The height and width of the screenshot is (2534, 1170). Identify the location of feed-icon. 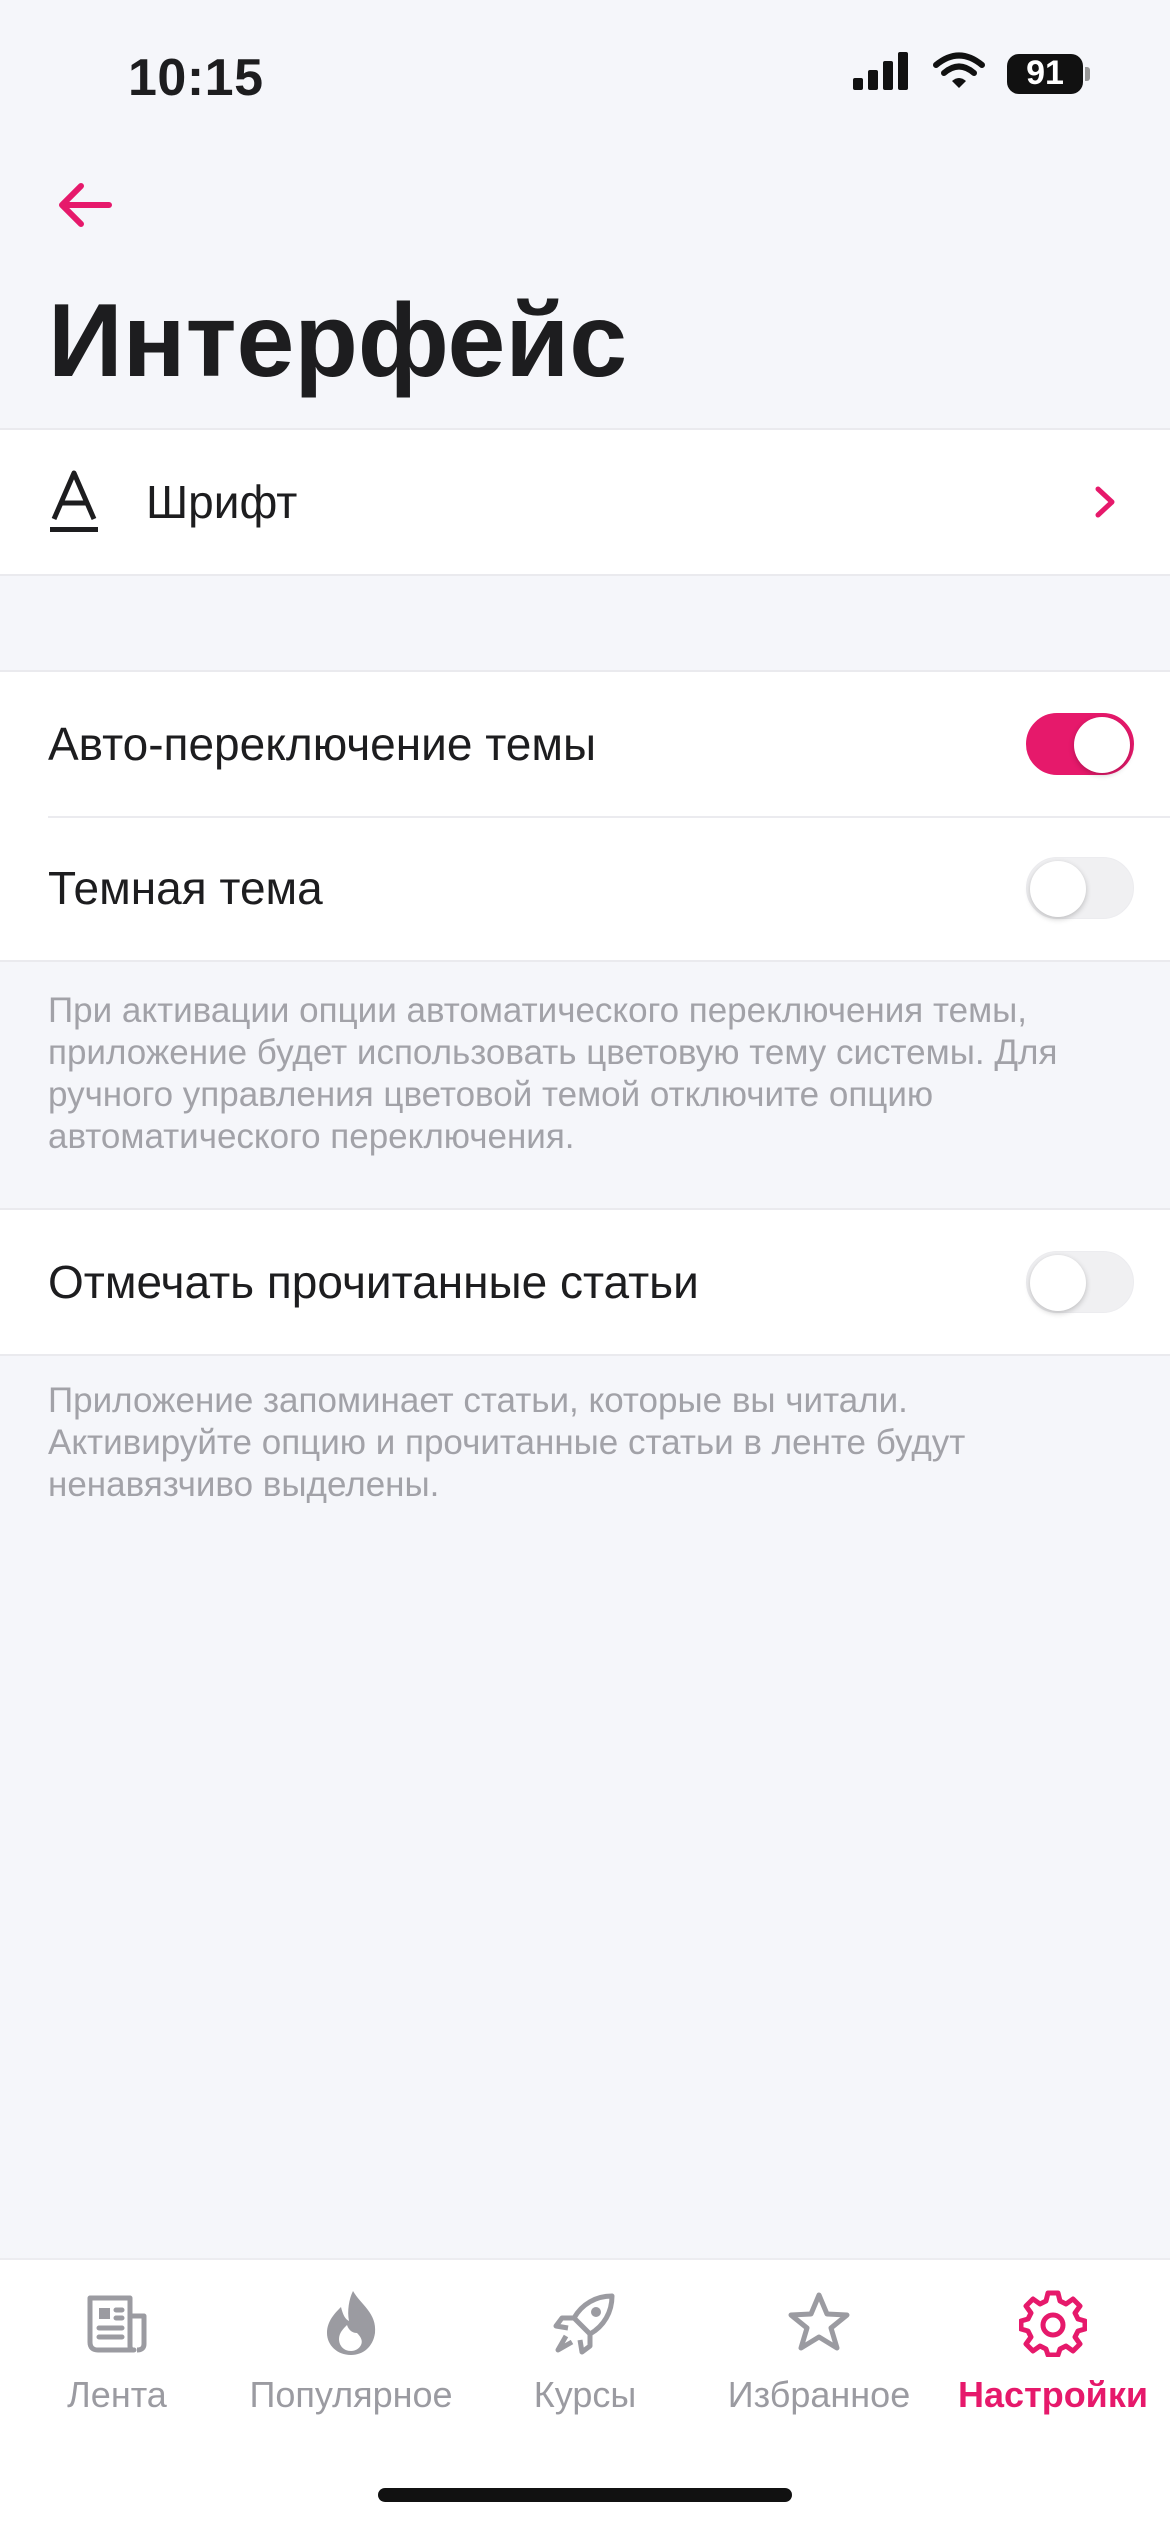
(117, 2323).